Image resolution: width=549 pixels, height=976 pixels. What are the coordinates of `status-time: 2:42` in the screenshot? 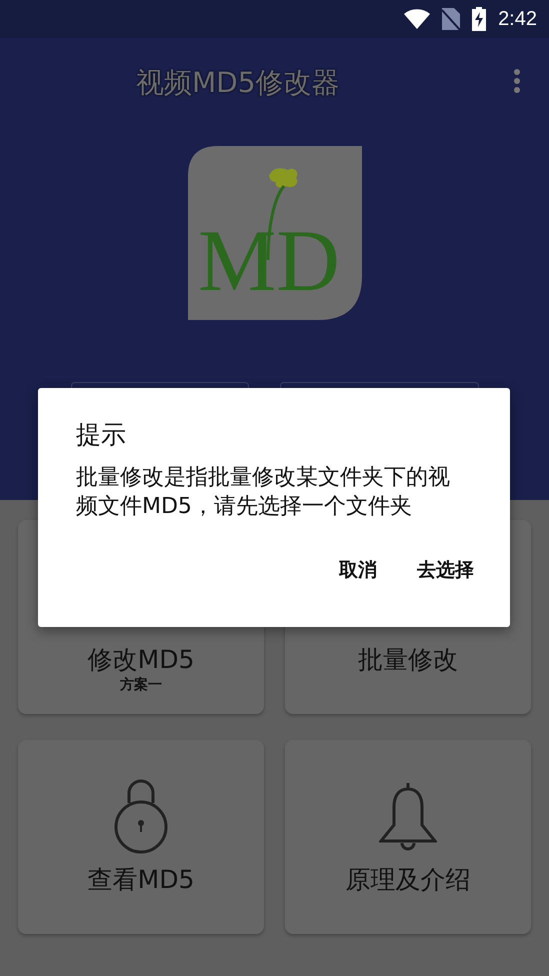 It's located at (517, 19).